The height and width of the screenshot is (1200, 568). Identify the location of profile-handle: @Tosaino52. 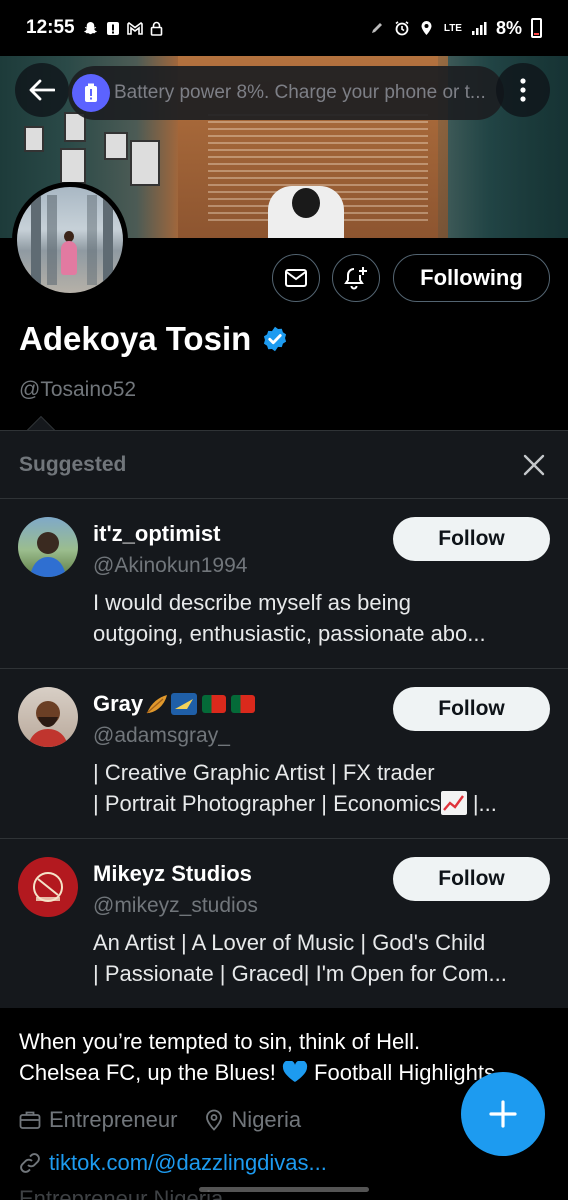
(78, 389).